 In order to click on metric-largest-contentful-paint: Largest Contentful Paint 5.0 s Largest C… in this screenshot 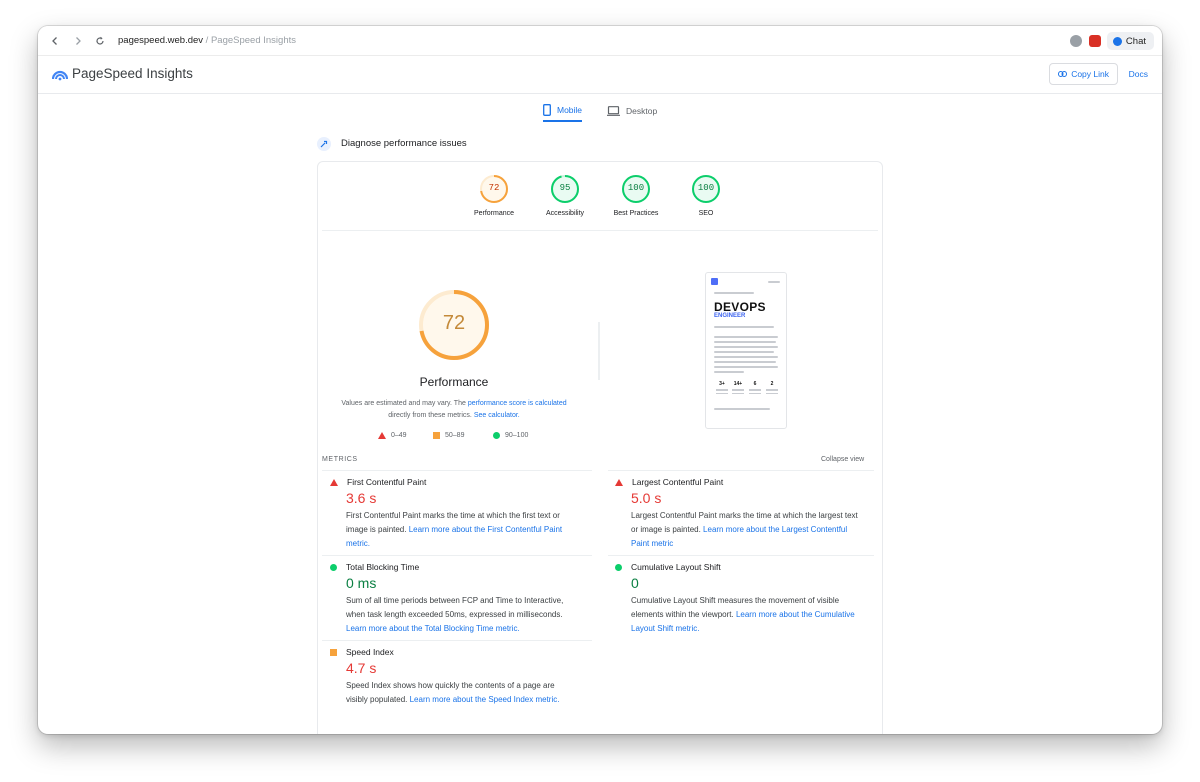, I will do `click(739, 513)`.